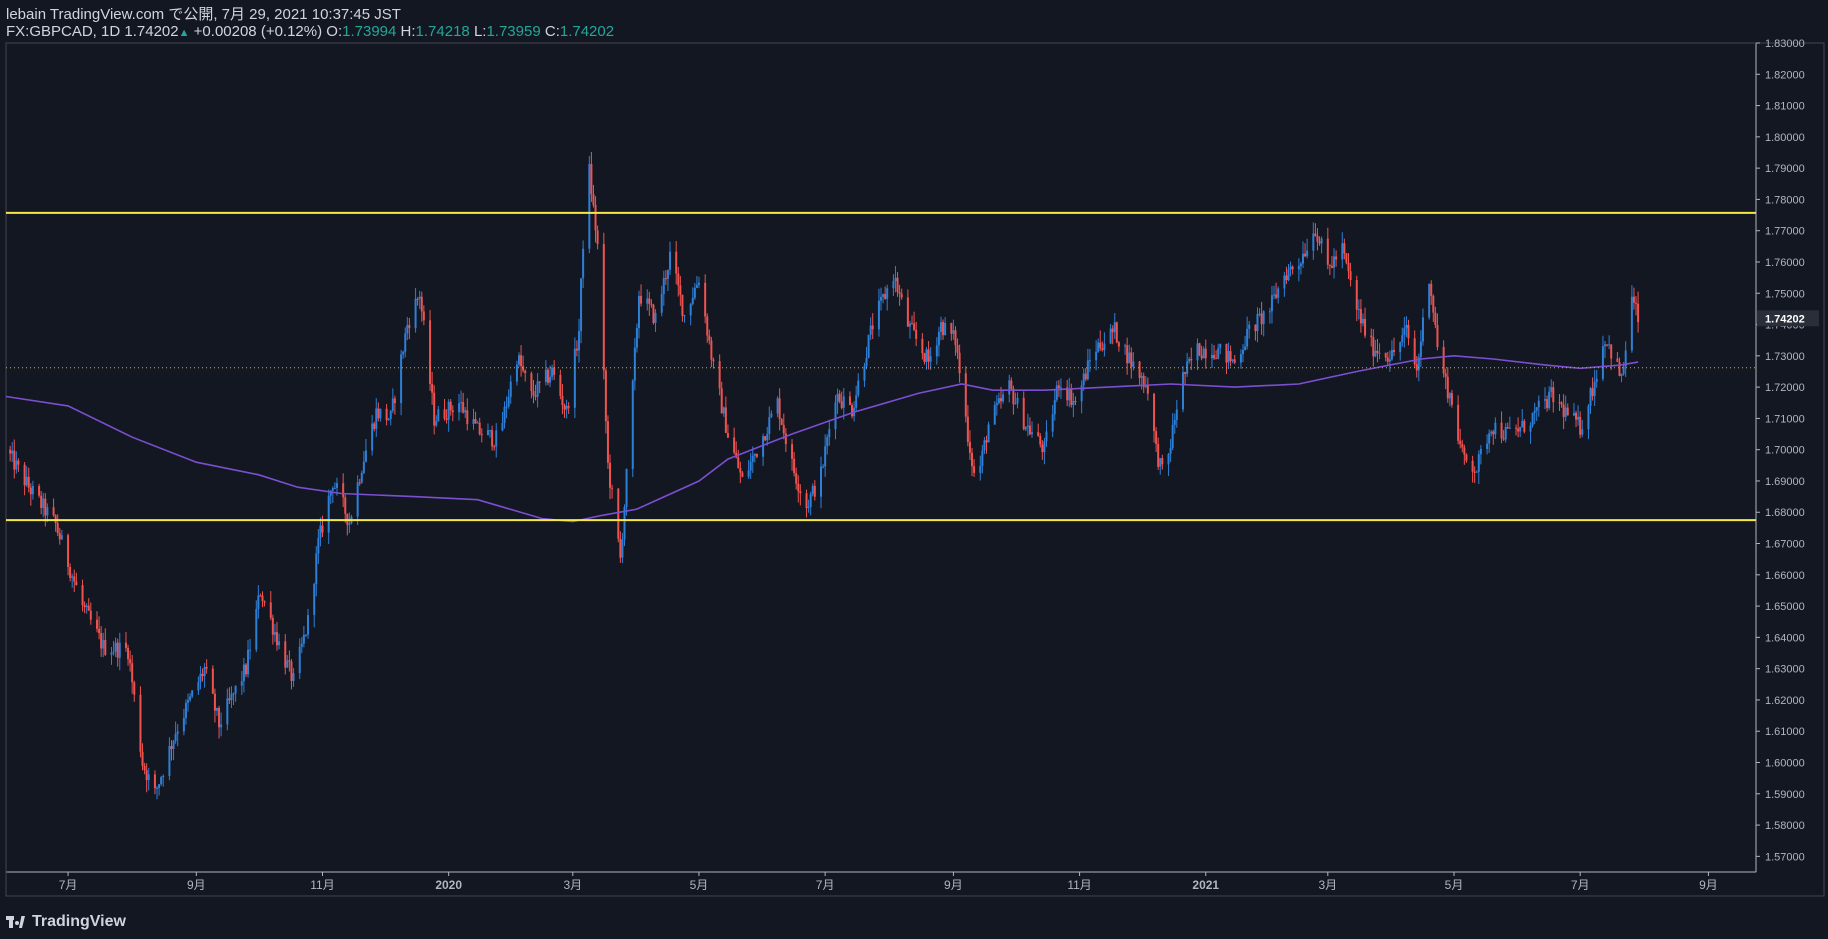  What do you see at coordinates (1785, 357) in the screenshot?
I see `y-tick-label: 1.73000` at bounding box center [1785, 357].